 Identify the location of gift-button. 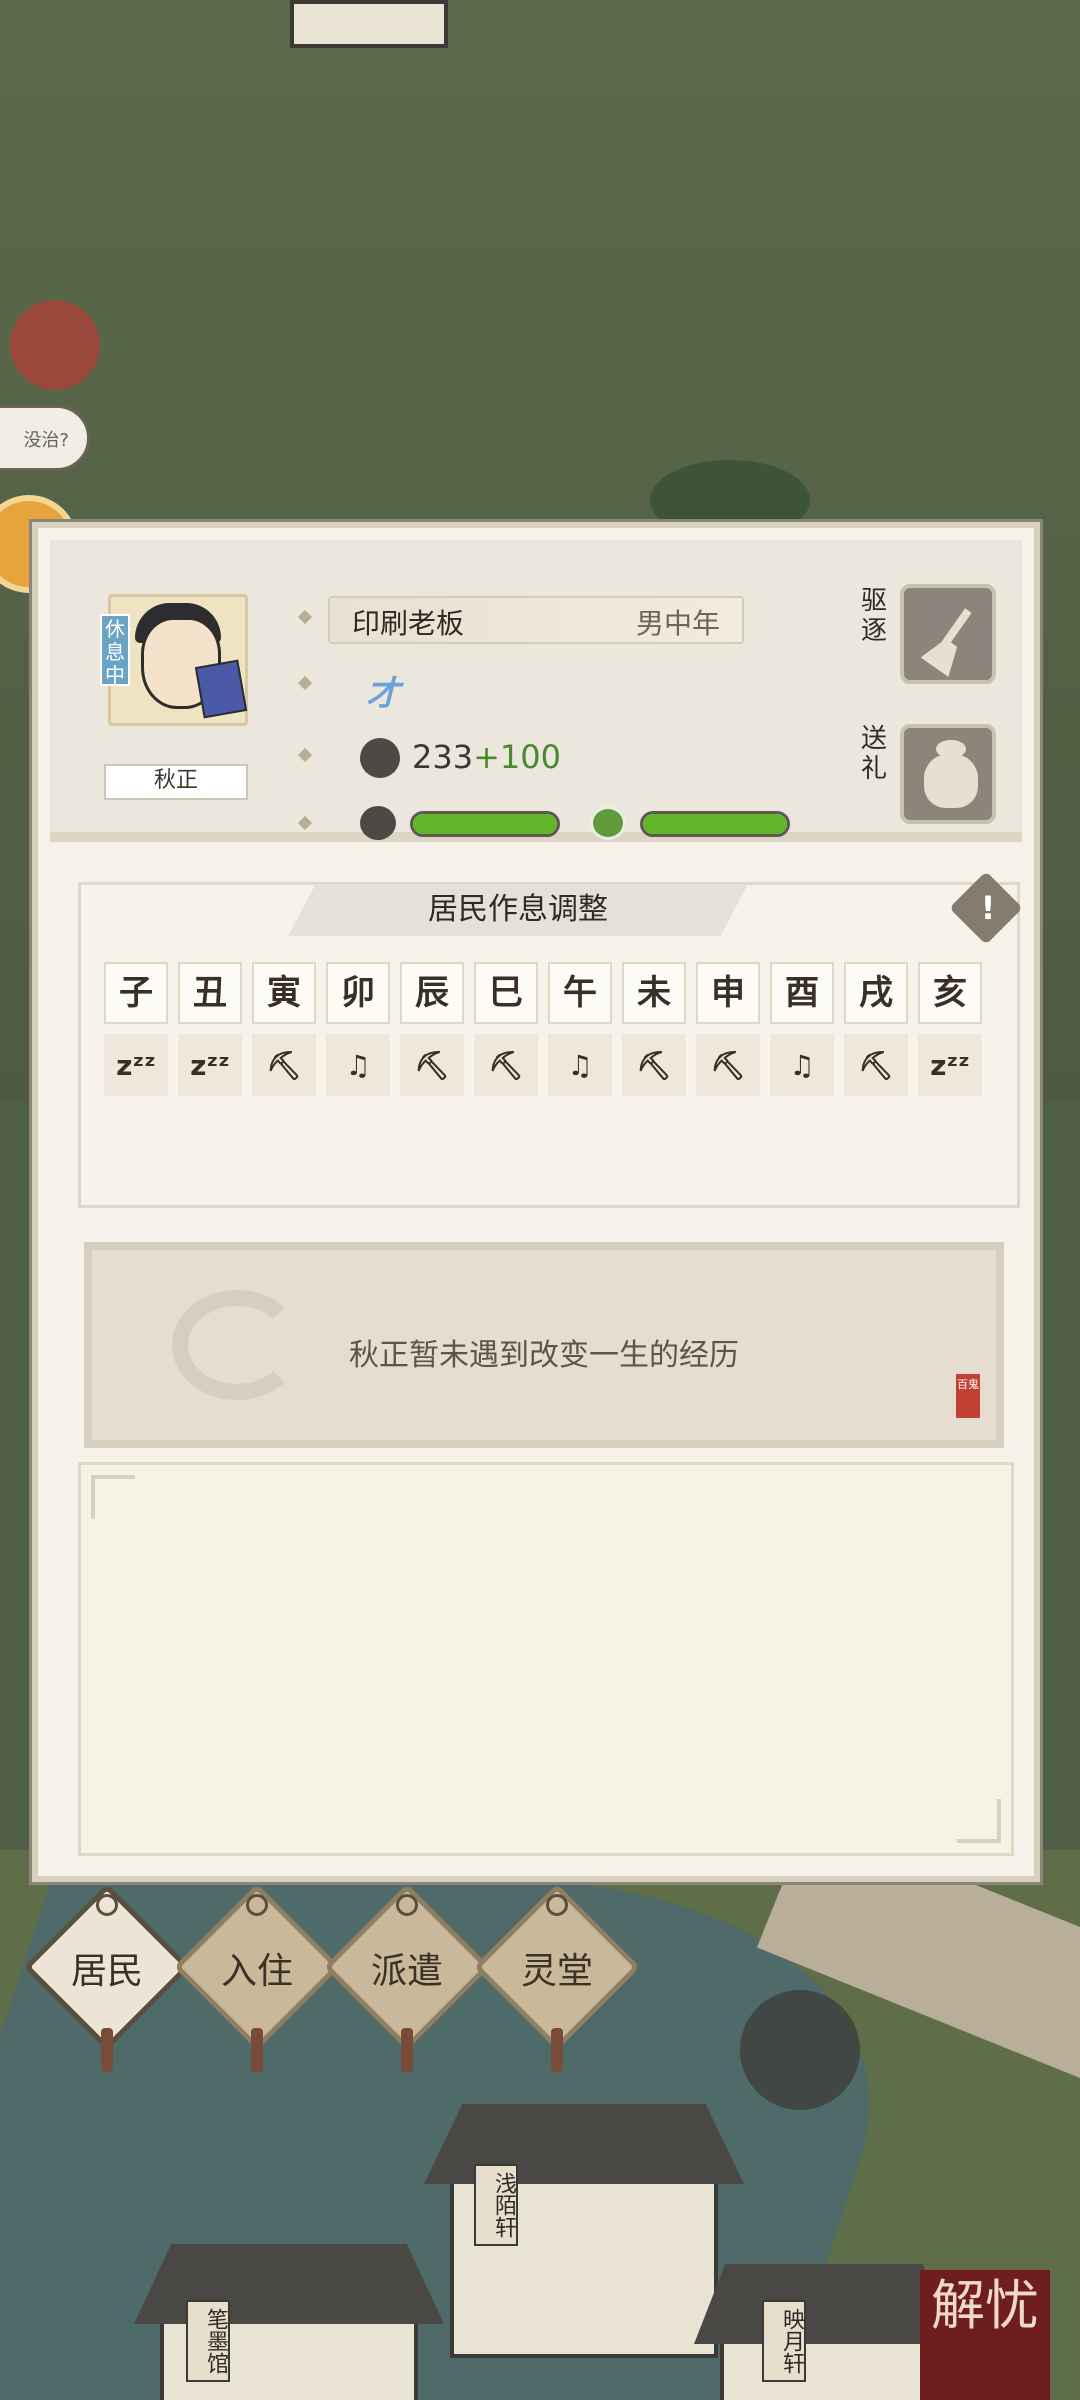
(948, 774).